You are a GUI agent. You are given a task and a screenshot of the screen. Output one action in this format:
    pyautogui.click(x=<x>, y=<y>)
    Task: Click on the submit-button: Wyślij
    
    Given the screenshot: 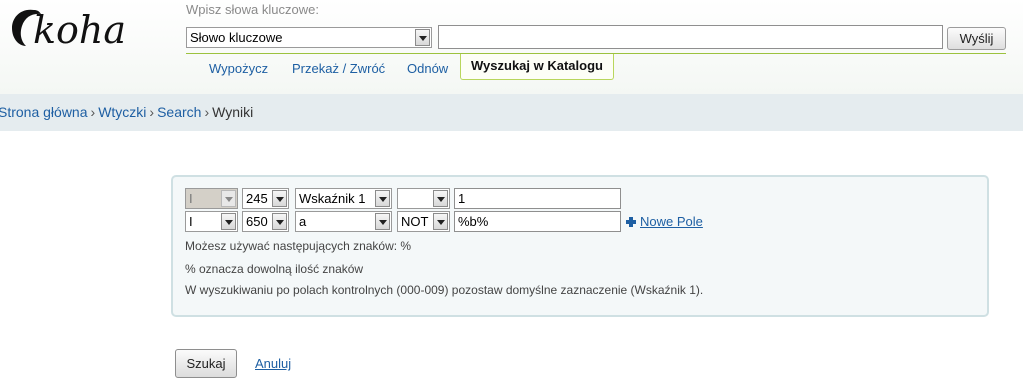 What is the action you would take?
    pyautogui.click(x=976, y=38)
    